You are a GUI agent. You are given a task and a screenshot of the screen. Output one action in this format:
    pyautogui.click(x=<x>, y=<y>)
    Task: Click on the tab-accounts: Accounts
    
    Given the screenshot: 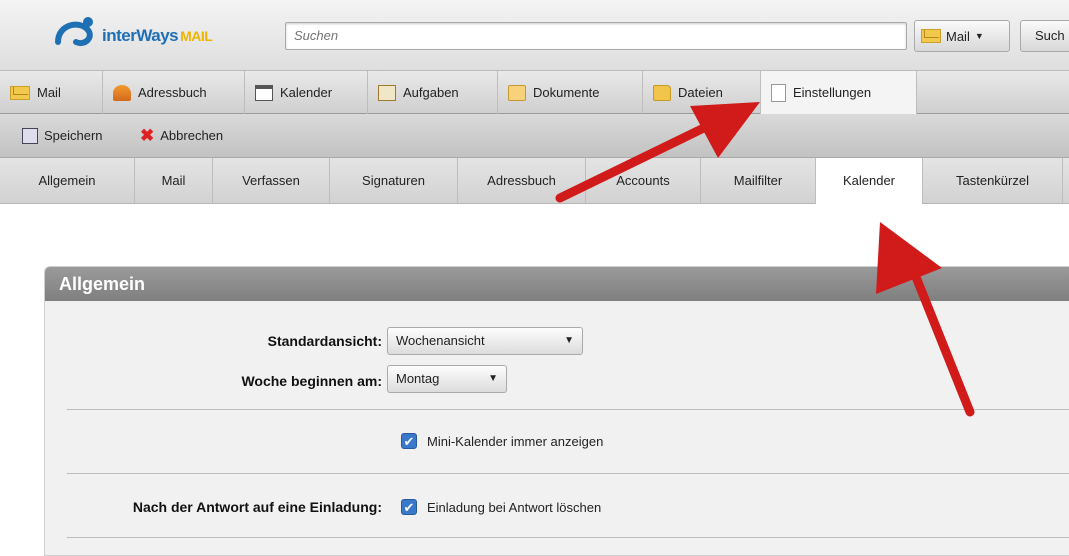 What is the action you would take?
    pyautogui.click(x=643, y=180)
    